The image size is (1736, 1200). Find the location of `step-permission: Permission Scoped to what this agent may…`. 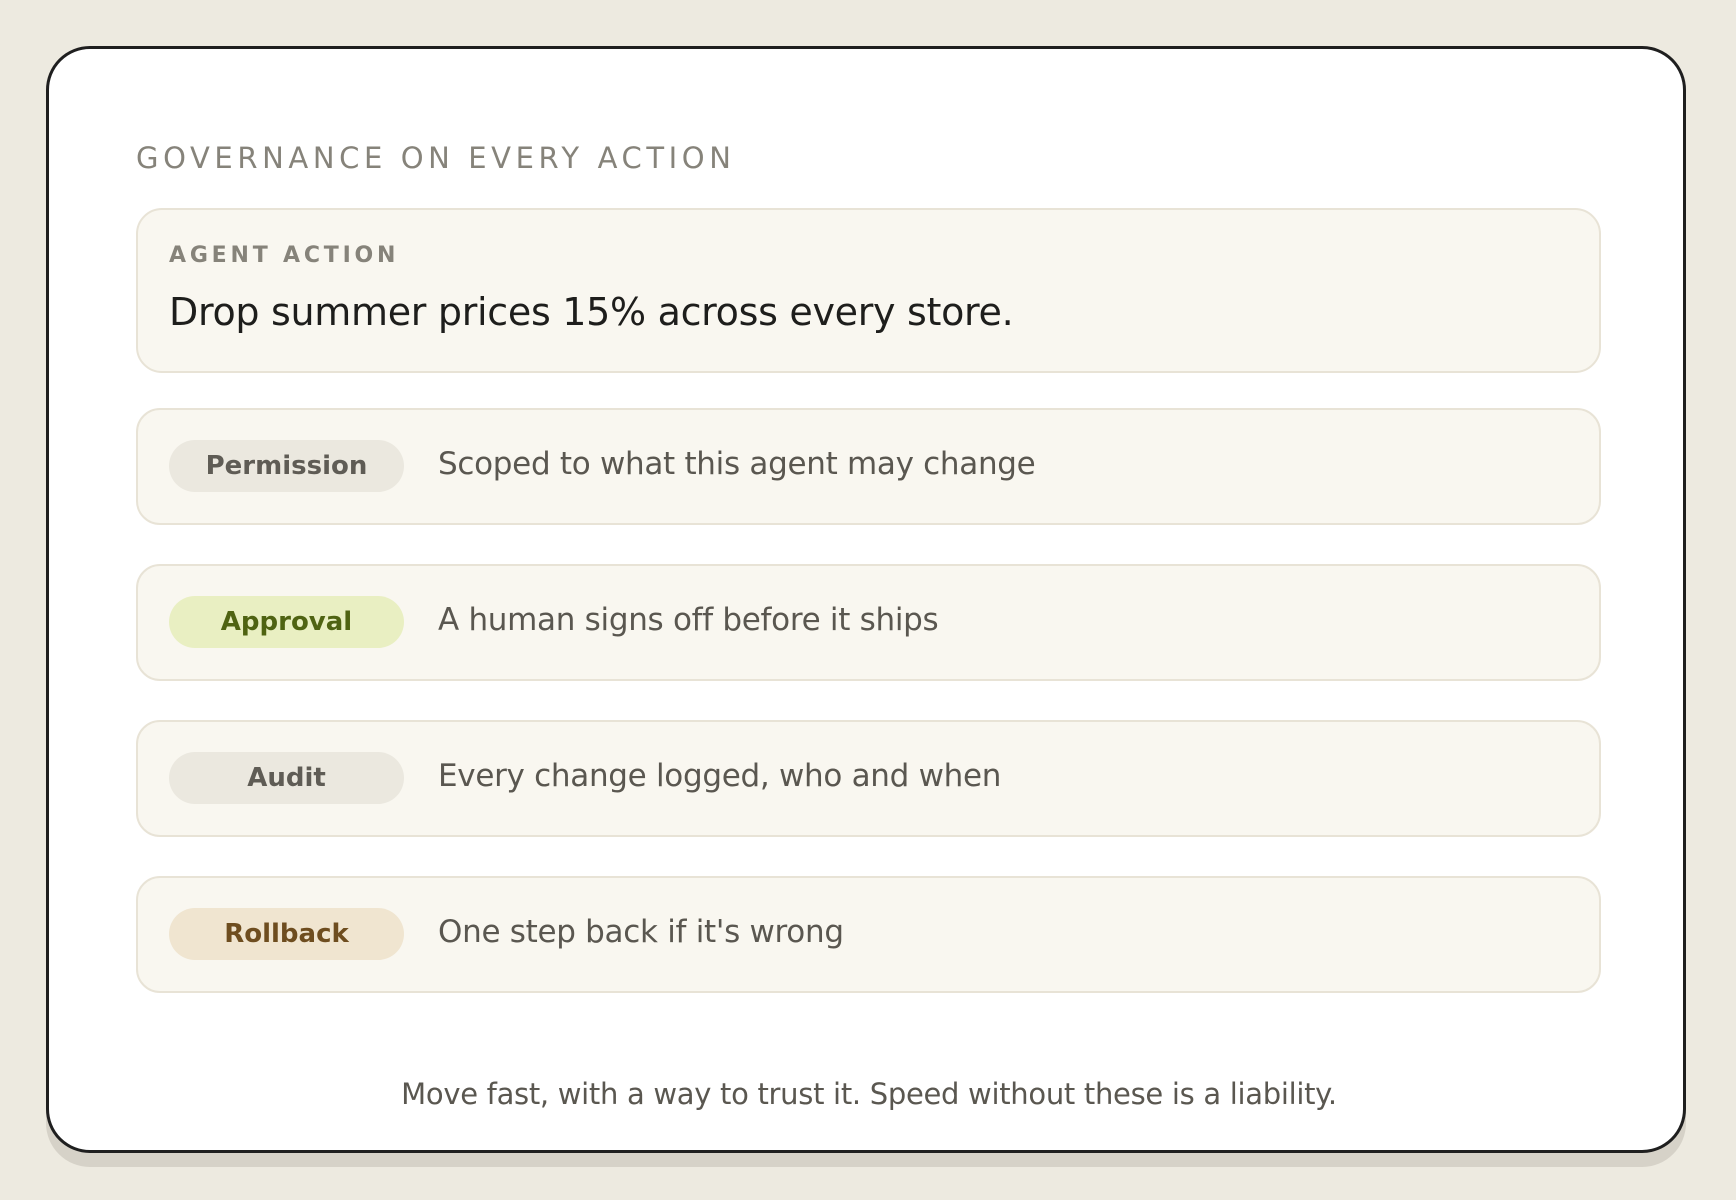

step-permission: Permission Scoped to what this agent may… is located at coordinates (868, 466).